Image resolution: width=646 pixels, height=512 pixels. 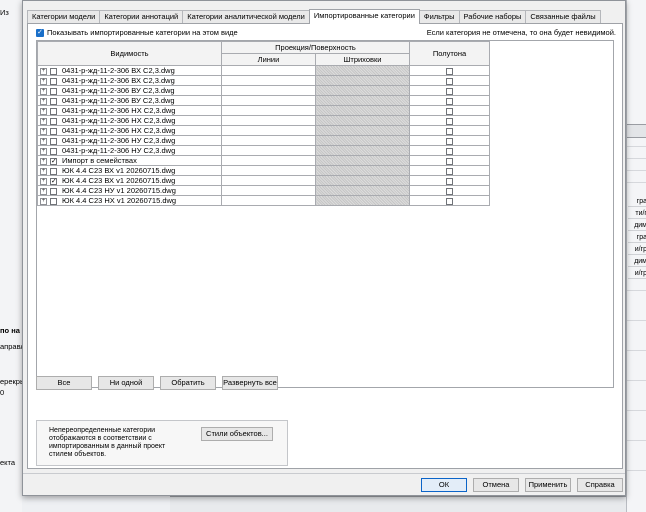 I want to click on tab-1: Категории аннотаций, so click(x=141, y=16).